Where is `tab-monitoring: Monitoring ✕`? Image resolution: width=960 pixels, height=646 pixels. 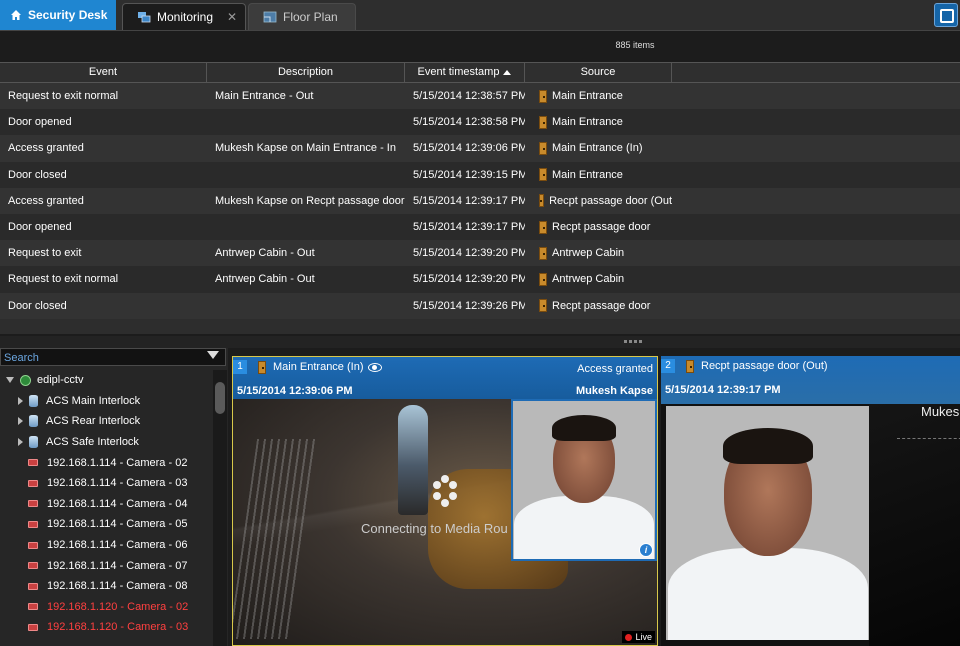 tab-monitoring: Monitoring ✕ is located at coordinates (184, 16).